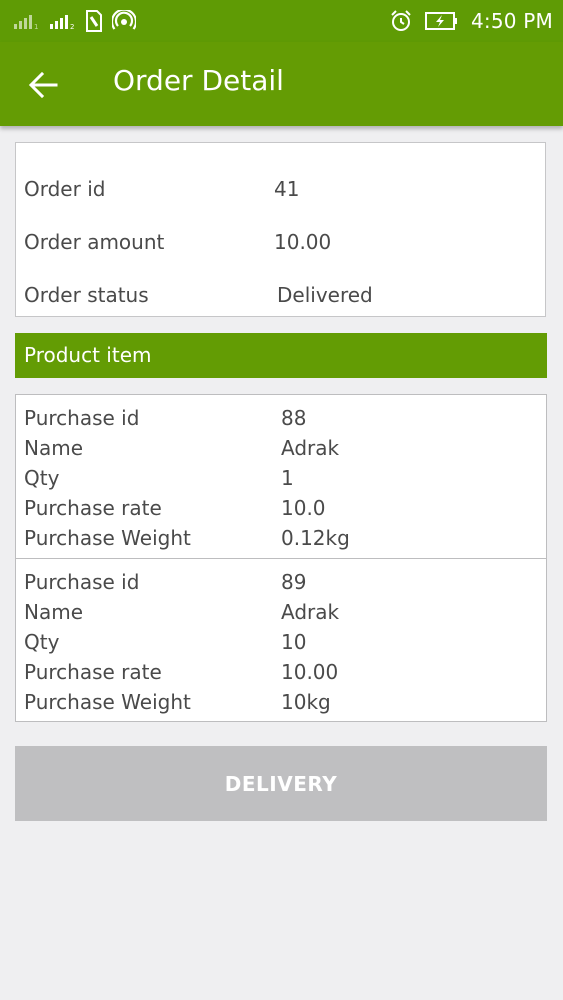 The height and width of the screenshot is (1000, 563). I want to click on product-row: Purchase id 88, so click(281, 418).